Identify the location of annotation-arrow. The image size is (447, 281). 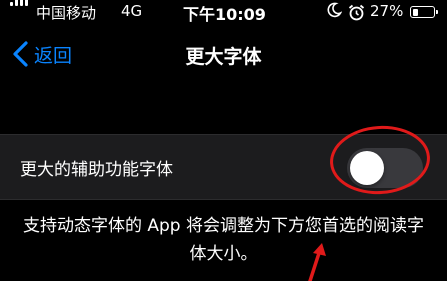
(317, 262).